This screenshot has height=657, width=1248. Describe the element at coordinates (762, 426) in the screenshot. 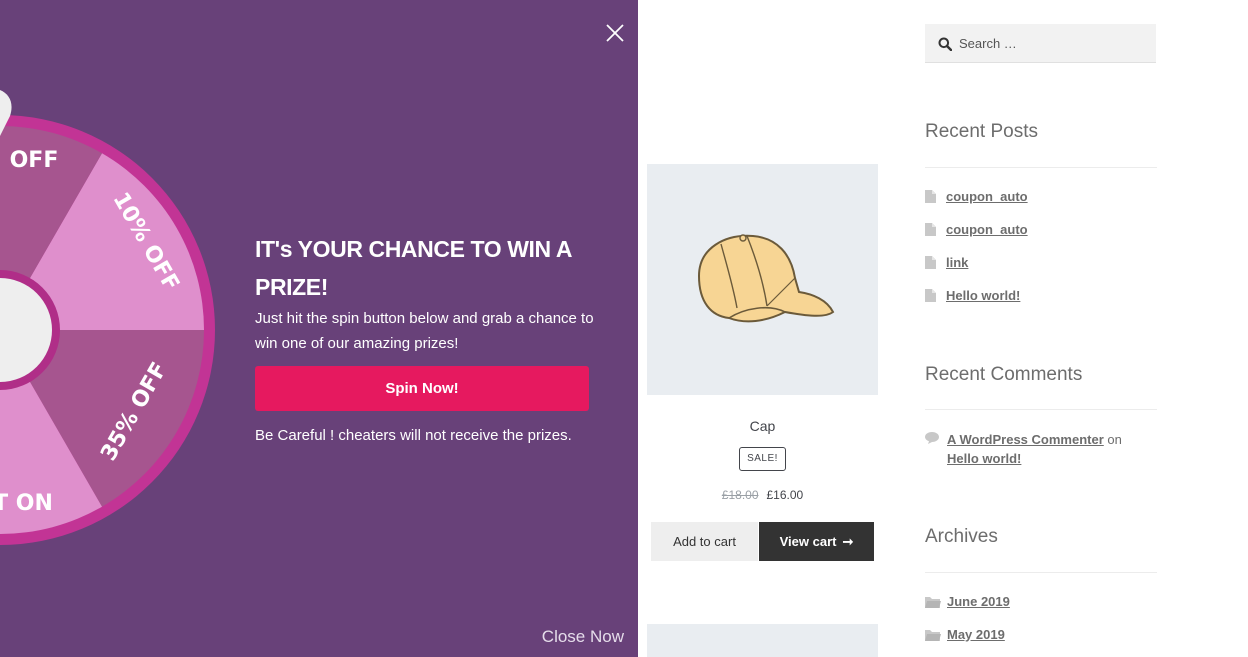

I see `product-title: Cap` at that location.